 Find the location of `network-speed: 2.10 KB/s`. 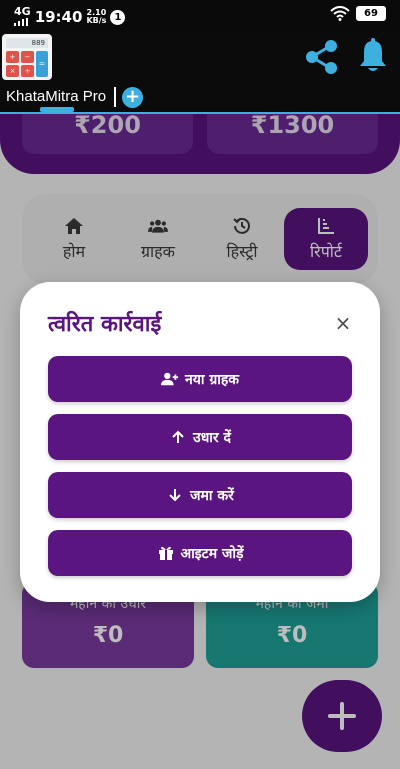

network-speed: 2.10 KB/s is located at coordinates (96, 17).